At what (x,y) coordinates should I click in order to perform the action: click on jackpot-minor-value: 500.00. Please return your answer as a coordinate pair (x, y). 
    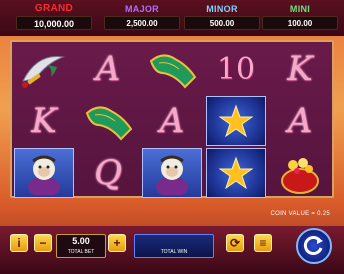
    Looking at the image, I should click on (222, 23).